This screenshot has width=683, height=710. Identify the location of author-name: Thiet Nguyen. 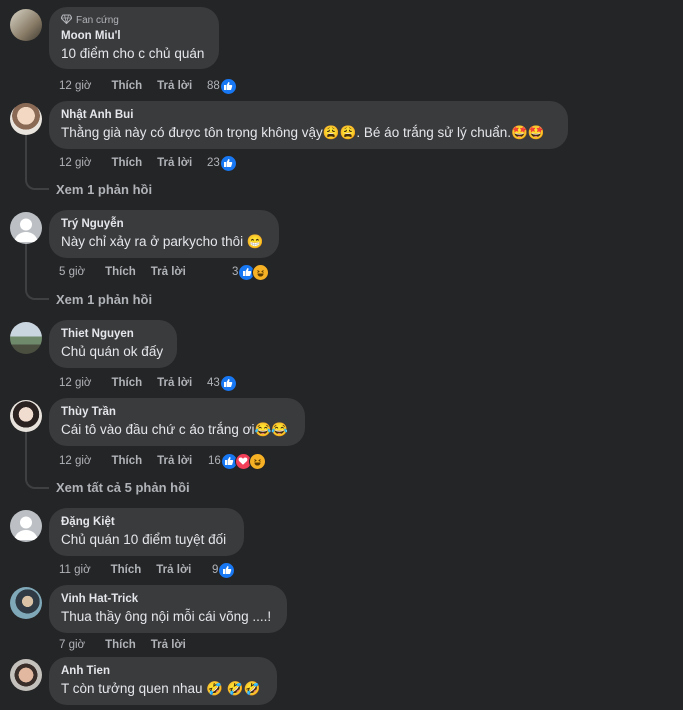
(113, 334).